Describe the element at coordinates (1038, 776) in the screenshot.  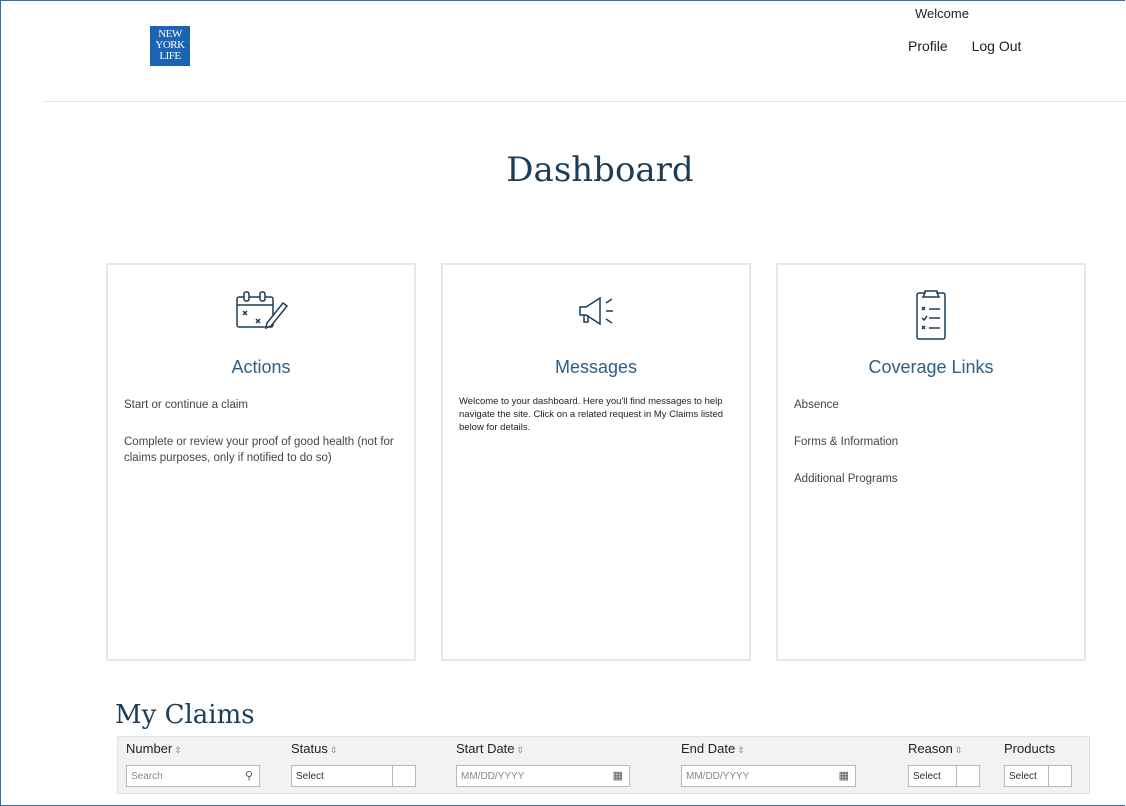
I see `products-select: Select` at that location.